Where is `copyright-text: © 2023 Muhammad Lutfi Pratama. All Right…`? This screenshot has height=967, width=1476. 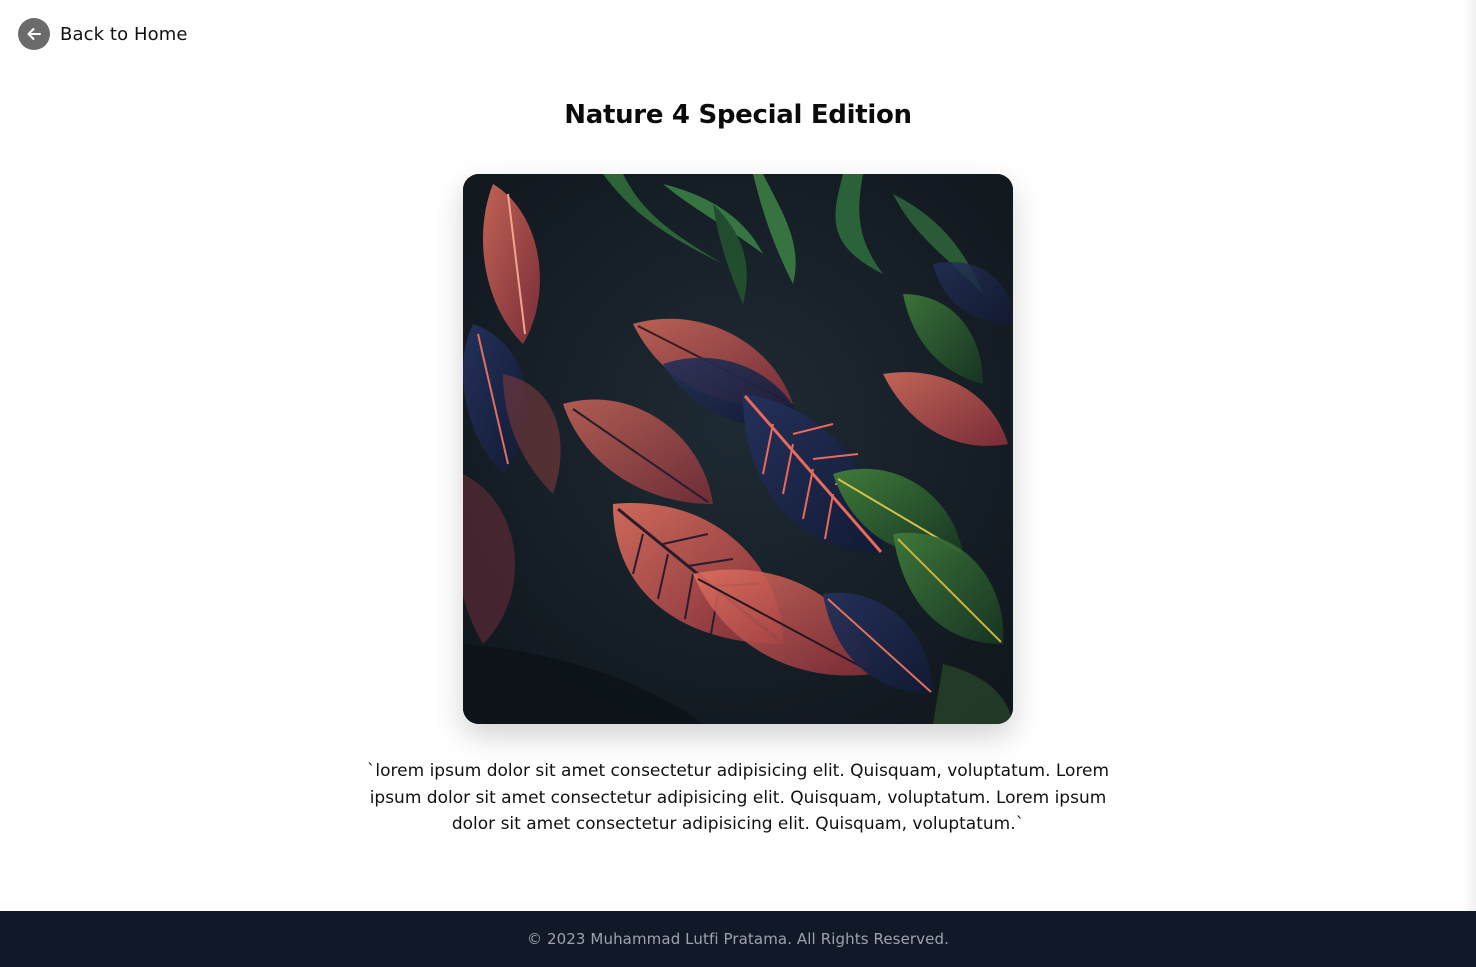
copyright-text: © 2023 Muhammad Lutfi Pratama. All Right… is located at coordinates (738, 939).